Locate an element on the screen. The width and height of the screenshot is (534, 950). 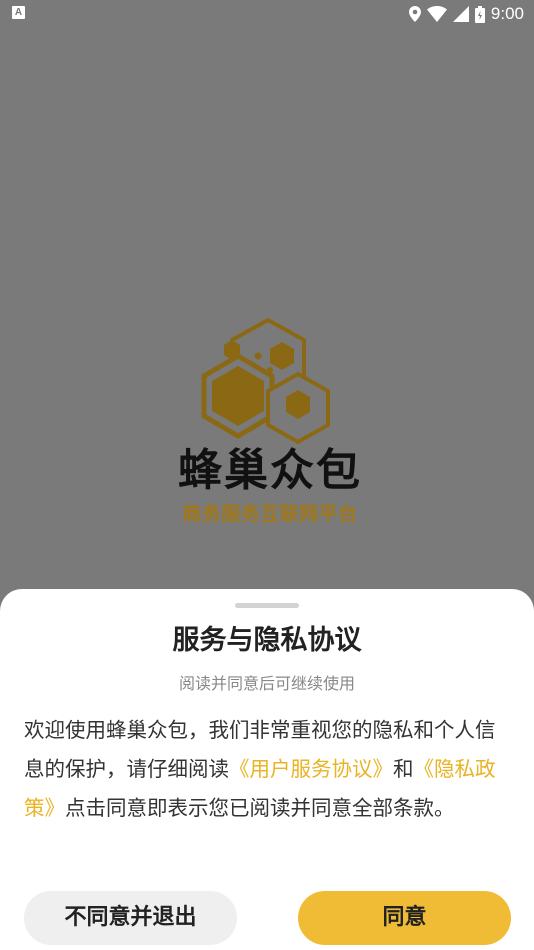
status-icons: 9:00 is located at coordinates (466, 14).